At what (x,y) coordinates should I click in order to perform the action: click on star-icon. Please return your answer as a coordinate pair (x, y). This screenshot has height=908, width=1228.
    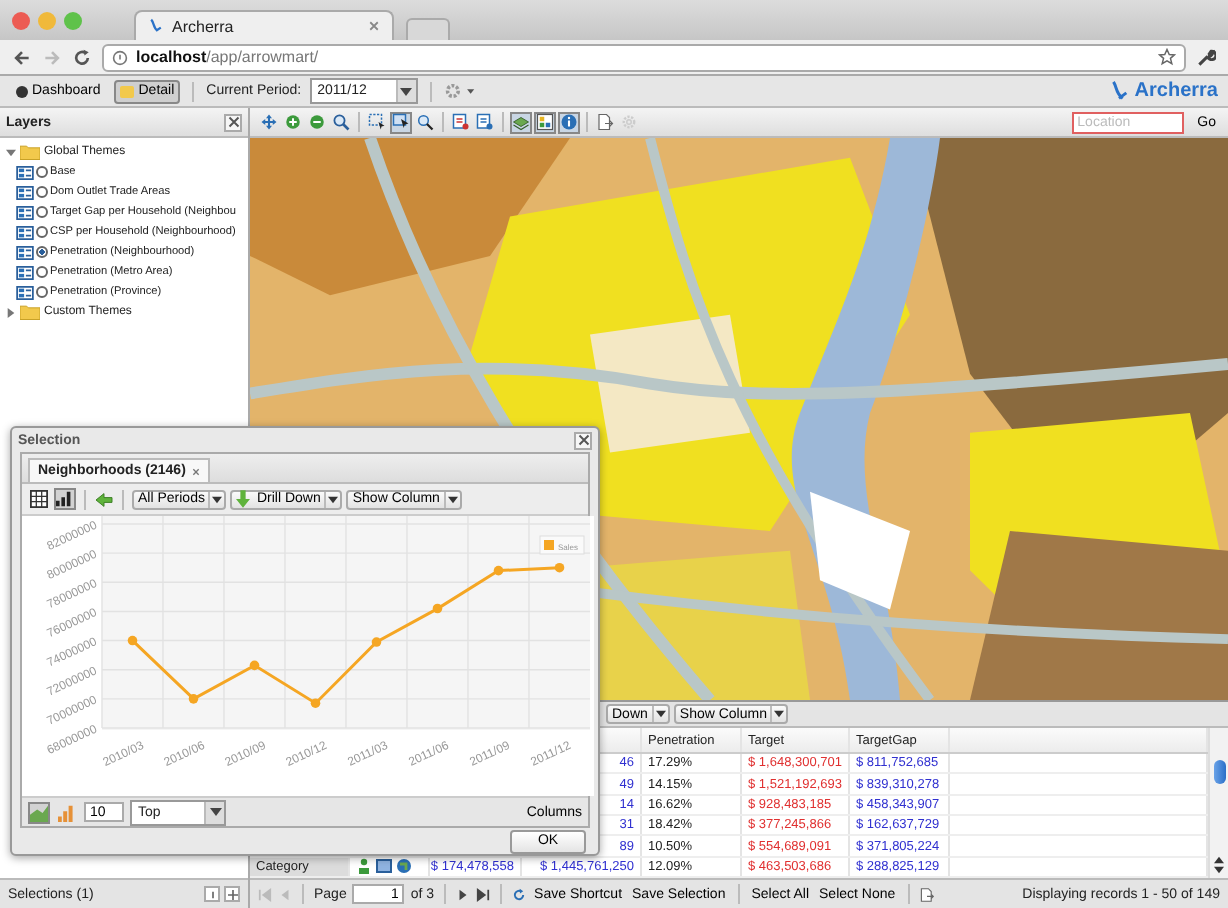
    Looking at the image, I should click on (1167, 57).